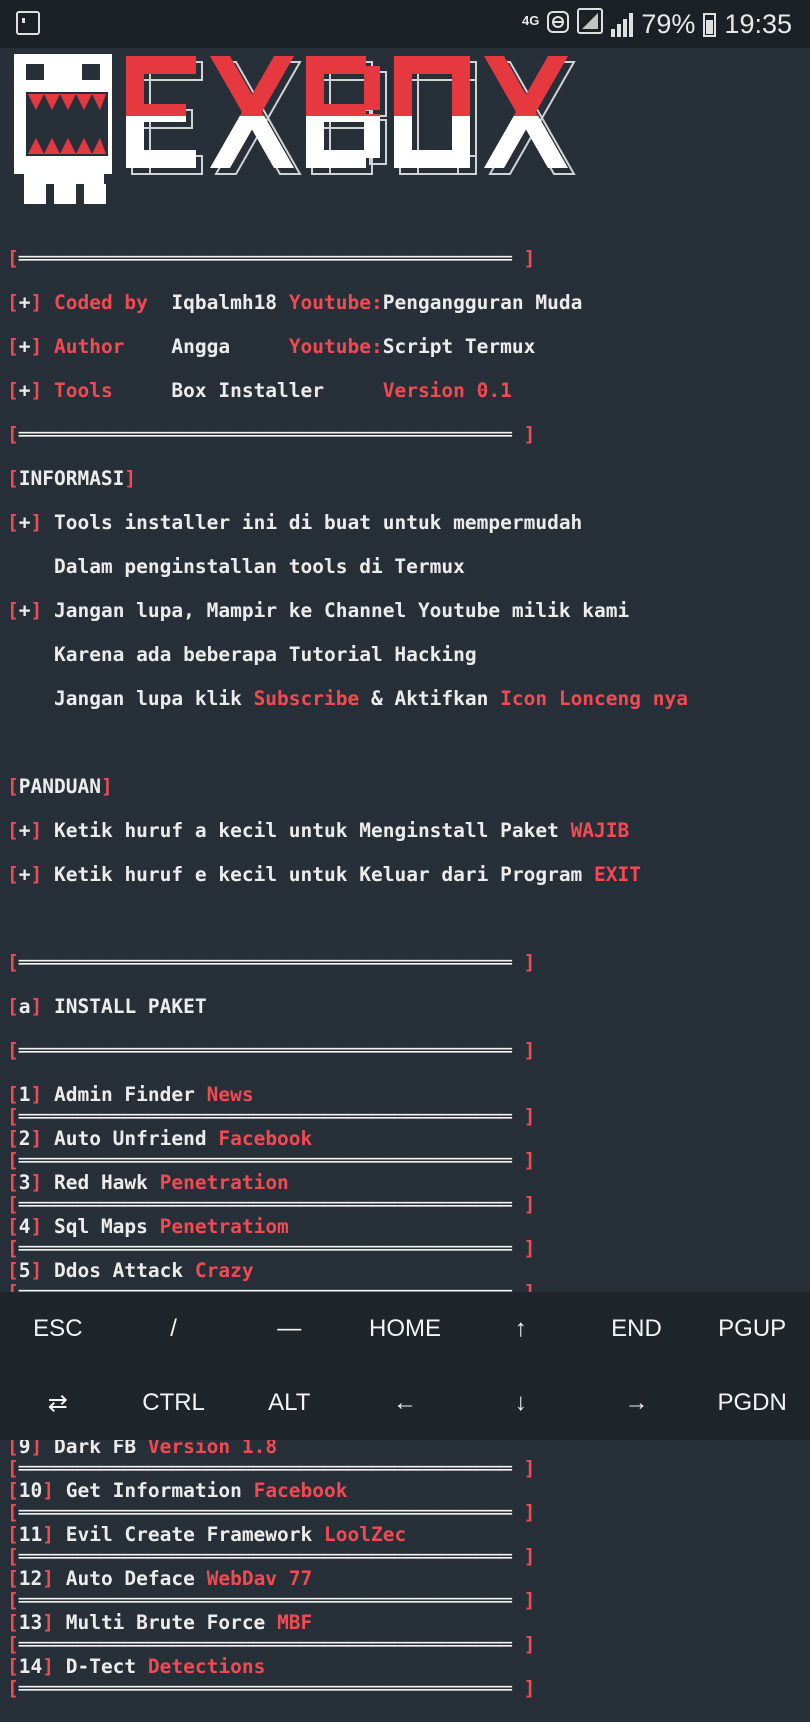 This screenshot has width=810, height=1722. I want to click on alt-key: ALT, so click(289, 1403).